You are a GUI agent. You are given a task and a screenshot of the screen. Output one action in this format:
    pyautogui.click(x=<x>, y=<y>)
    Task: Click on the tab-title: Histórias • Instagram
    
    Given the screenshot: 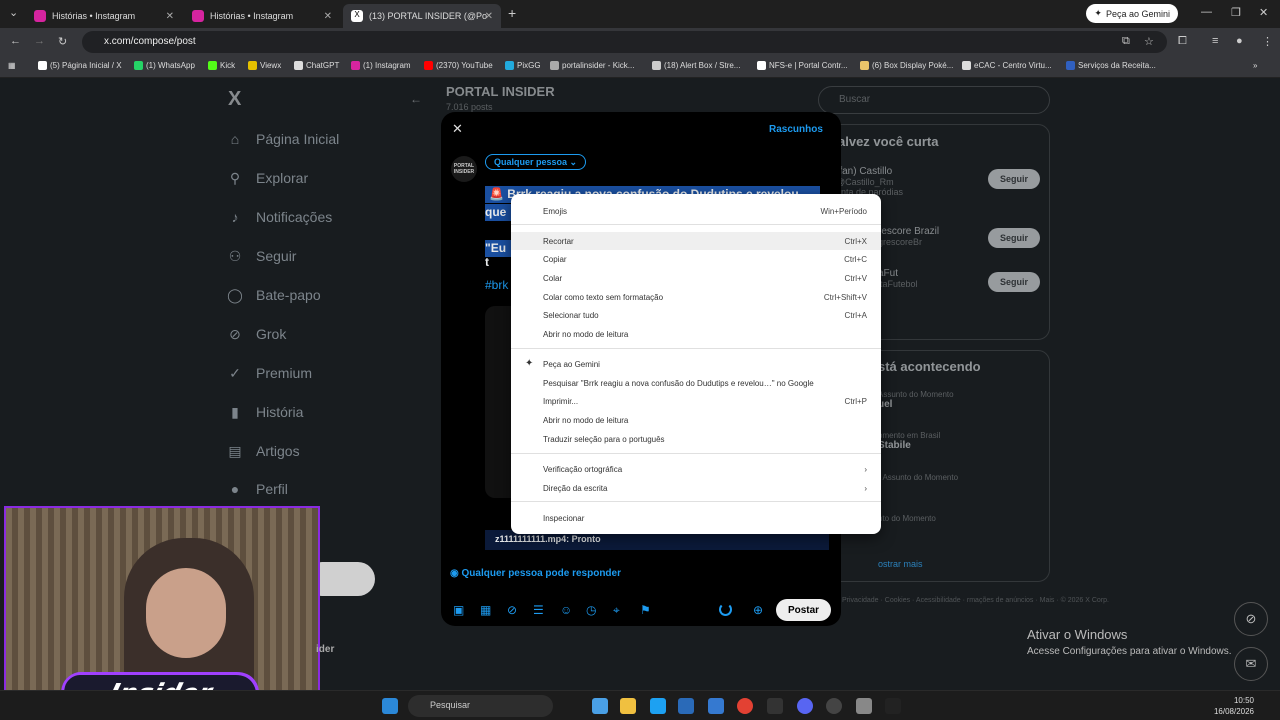 What is the action you would take?
    pyautogui.click(x=252, y=16)
    